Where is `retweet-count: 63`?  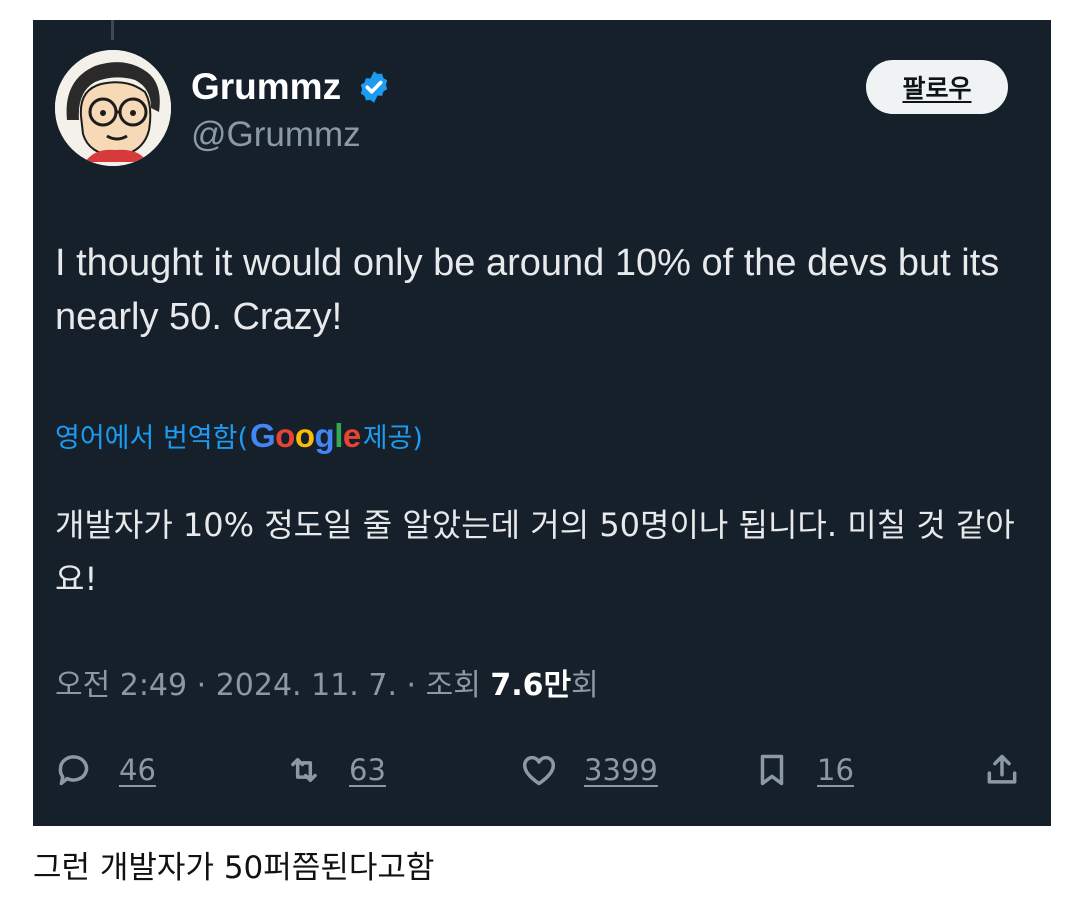
retweet-count: 63 is located at coordinates (367, 770).